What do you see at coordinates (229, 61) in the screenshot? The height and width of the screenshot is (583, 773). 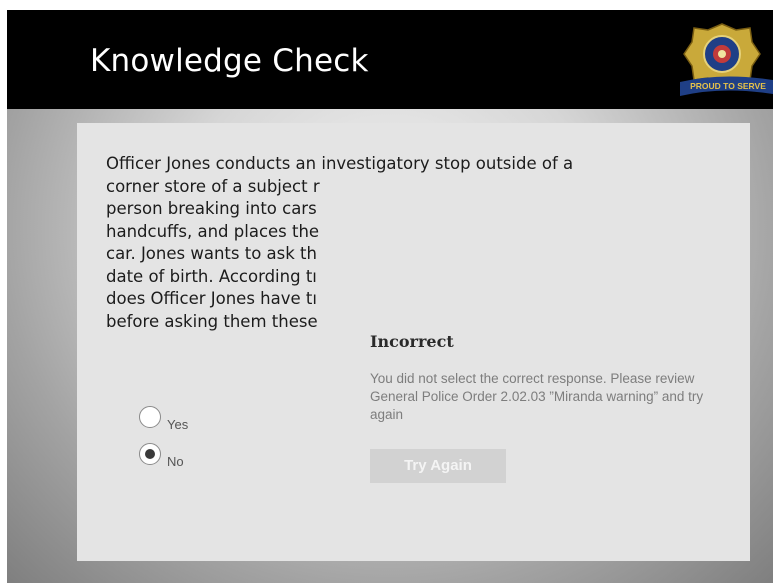 I see `page-title: Knowledge Check` at bounding box center [229, 61].